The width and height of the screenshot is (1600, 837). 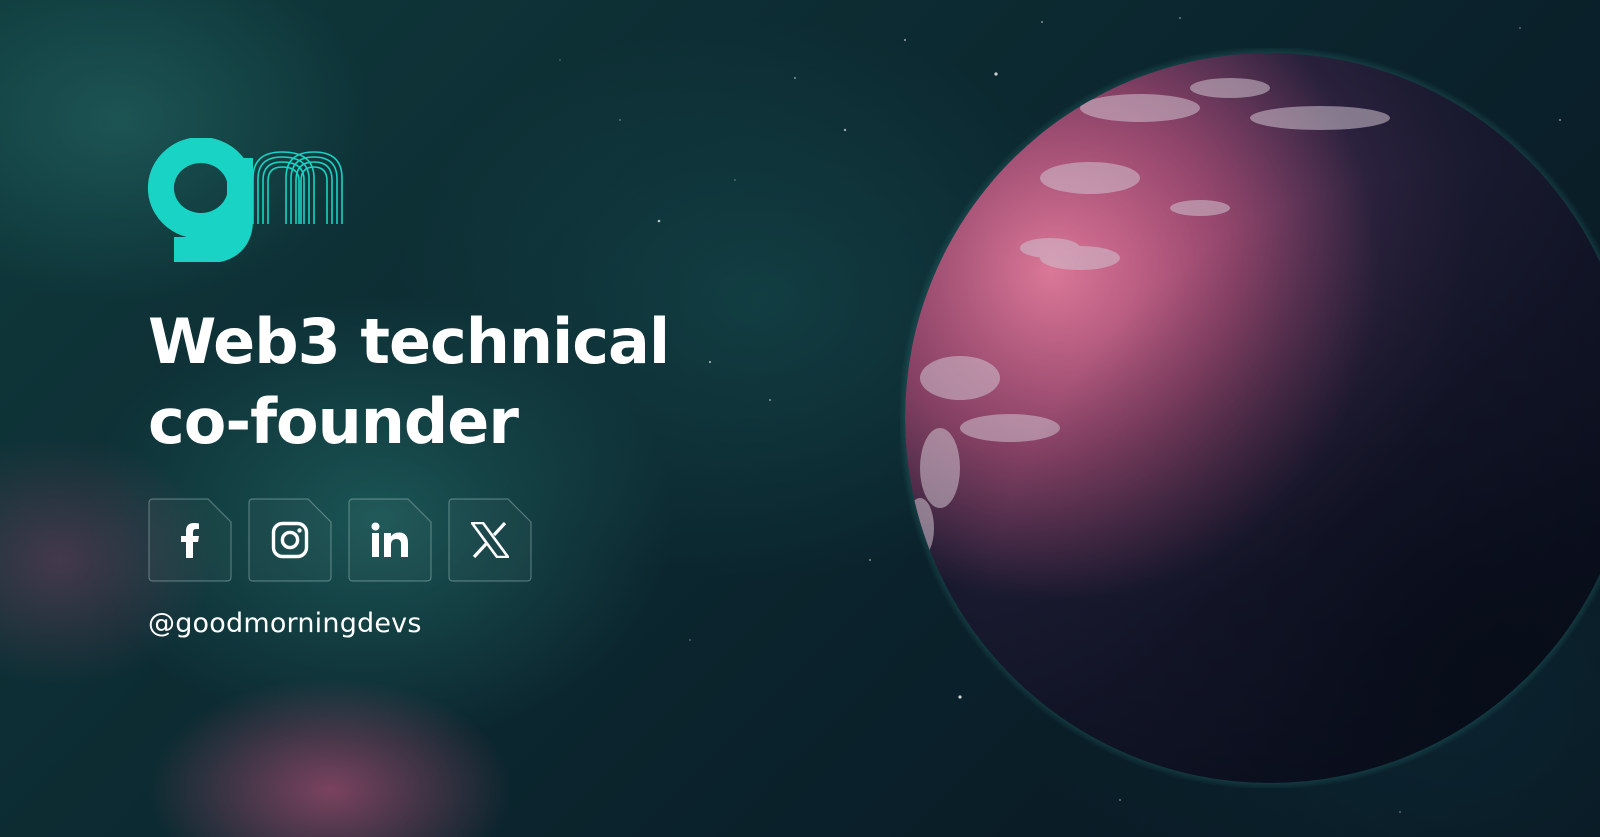 I want to click on social-links, so click(x=340, y=540).